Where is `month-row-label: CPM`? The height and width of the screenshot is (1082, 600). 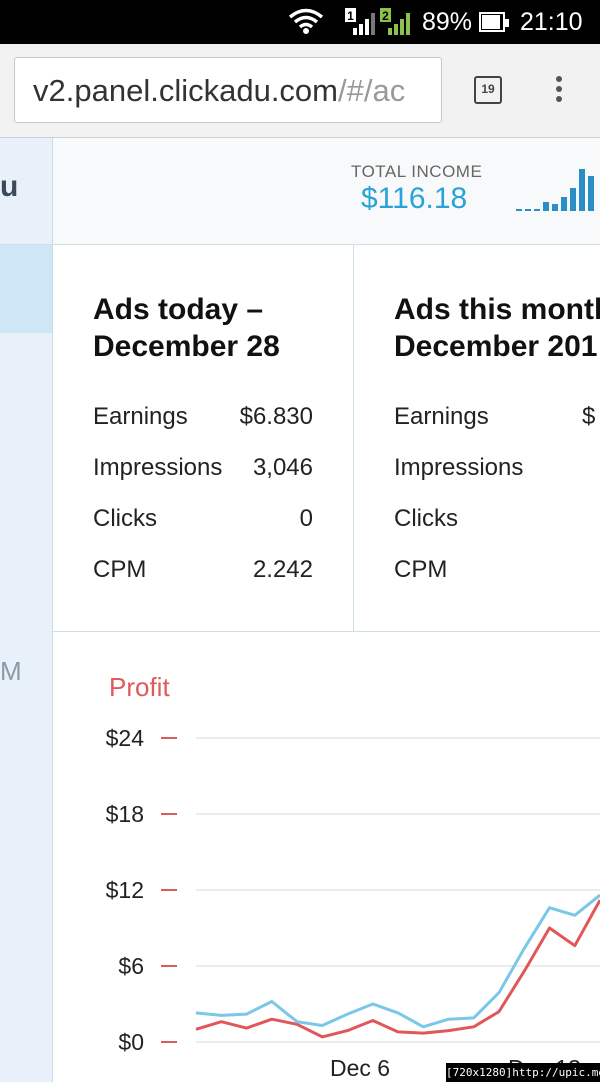
month-row-label: CPM is located at coordinates (421, 569).